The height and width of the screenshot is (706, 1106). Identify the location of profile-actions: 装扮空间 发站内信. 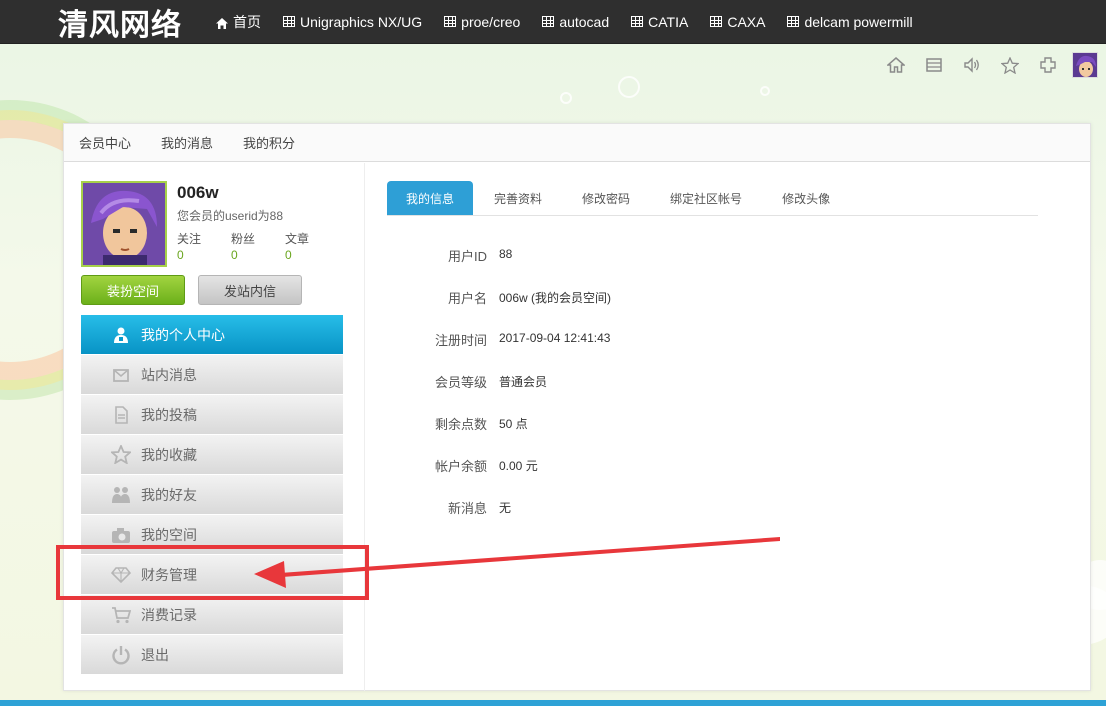
(212, 290).